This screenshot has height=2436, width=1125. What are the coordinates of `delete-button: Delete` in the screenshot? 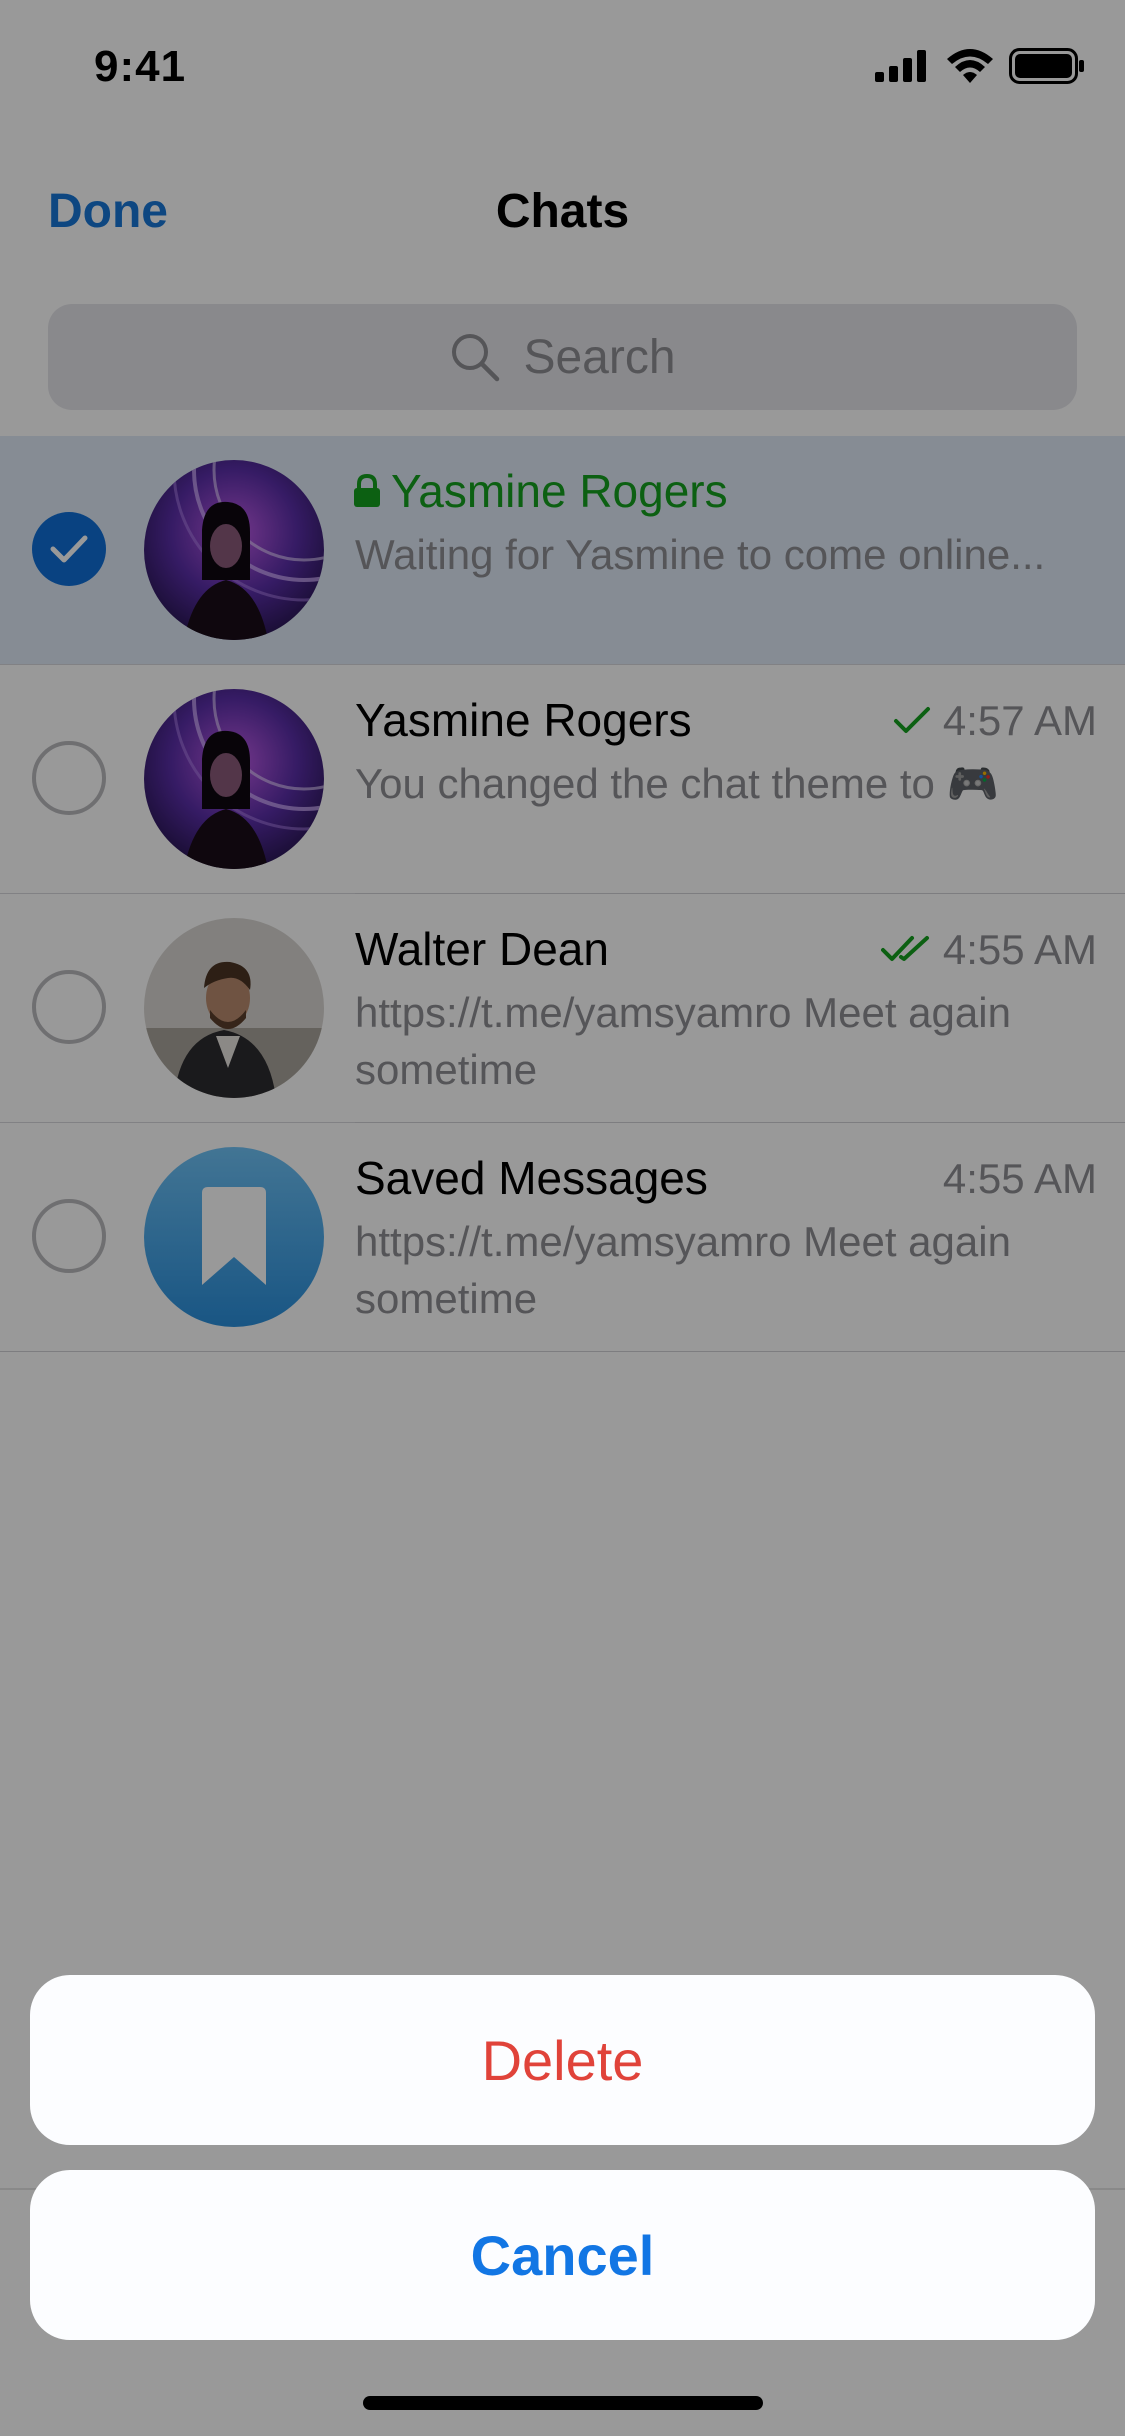 It's located at (562, 2060).